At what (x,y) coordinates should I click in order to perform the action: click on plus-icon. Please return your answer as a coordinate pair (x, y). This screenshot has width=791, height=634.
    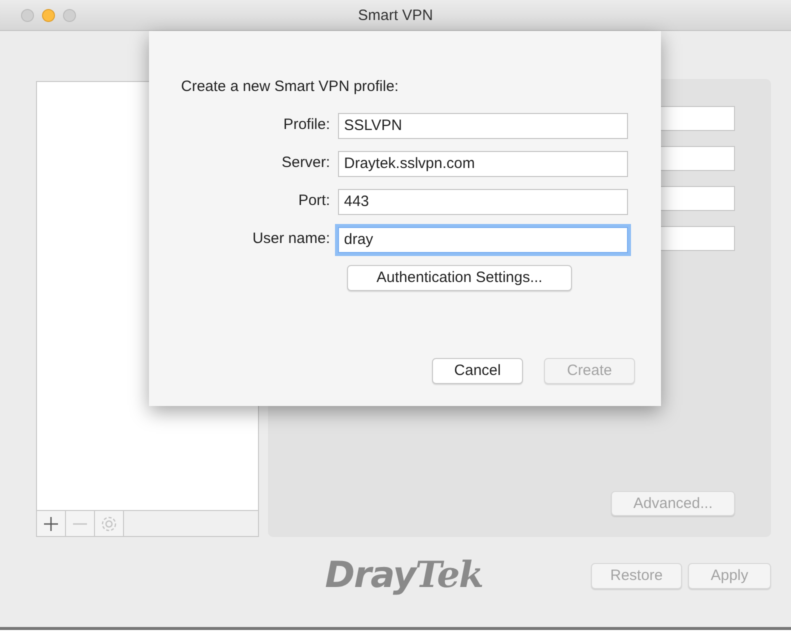
    Looking at the image, I should click on (51, 523).